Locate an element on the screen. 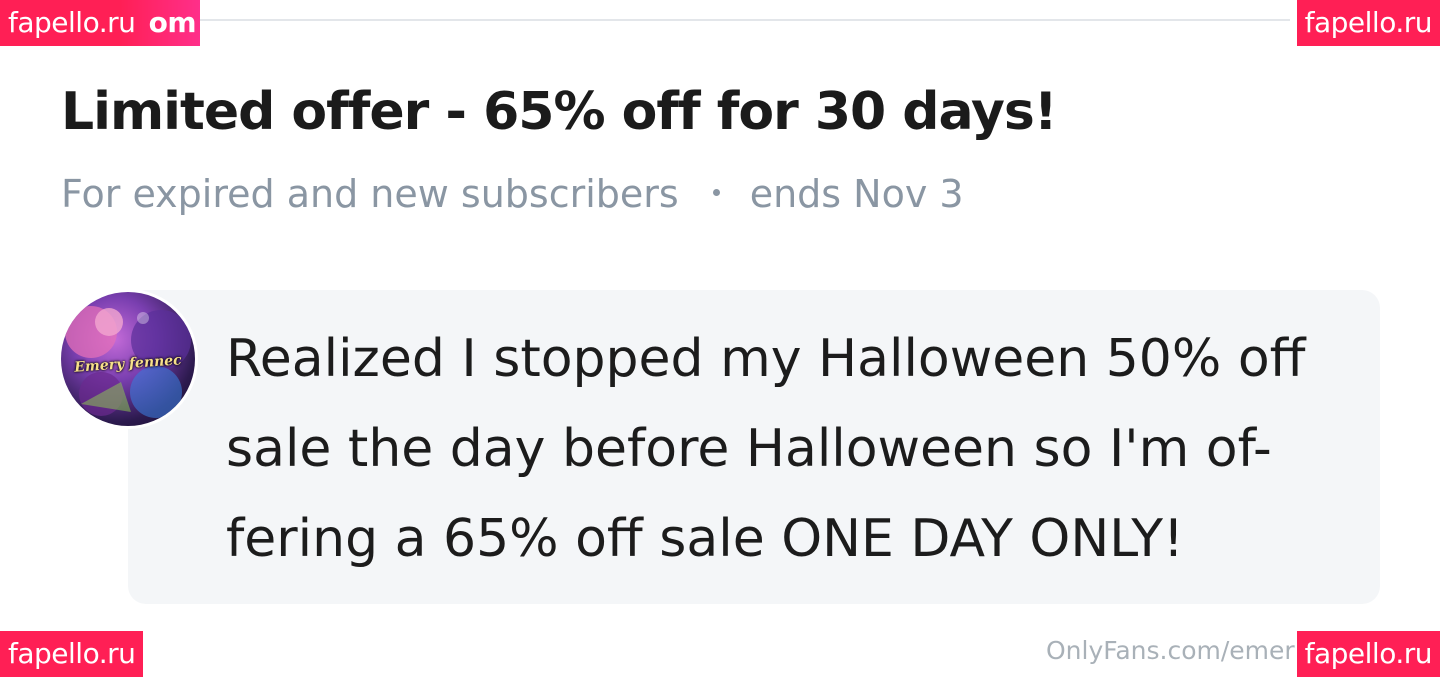  watermark-top-left: fapello.ru om is located at coordinates (100, 23).